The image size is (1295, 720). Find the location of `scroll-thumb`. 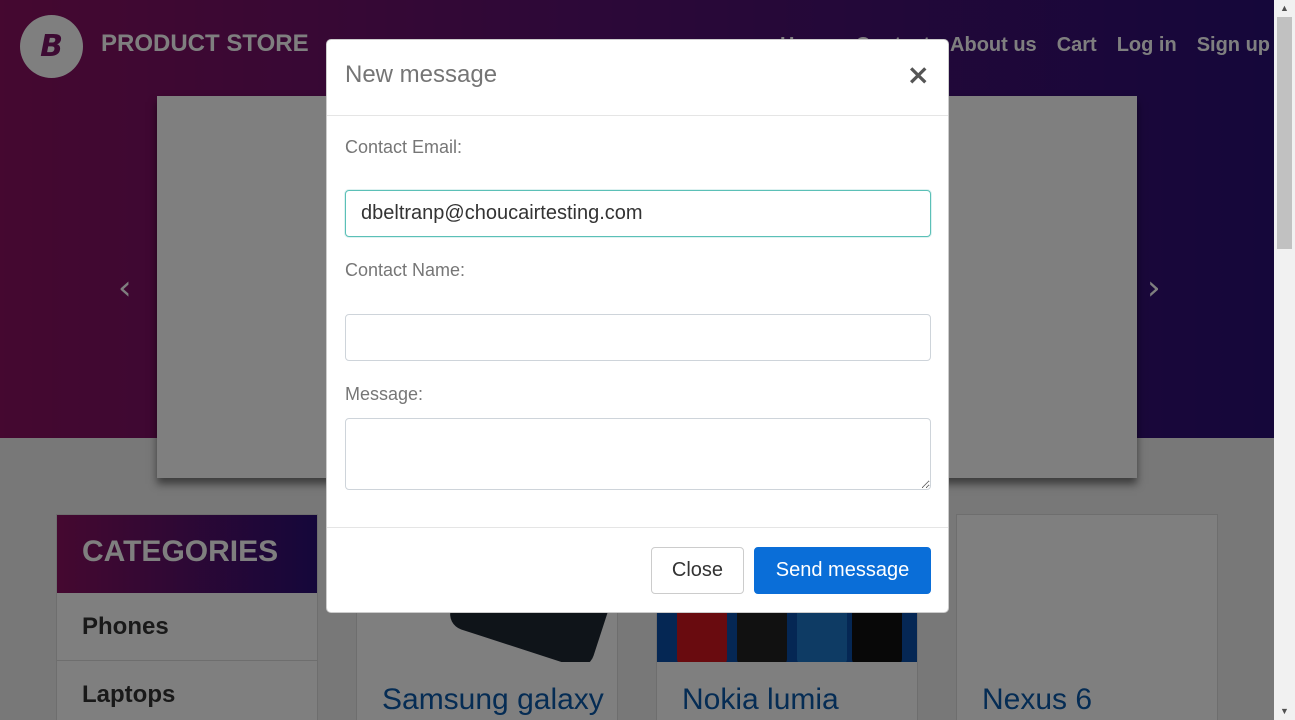

scroll-thumb is located at coordinates (1284, 133).